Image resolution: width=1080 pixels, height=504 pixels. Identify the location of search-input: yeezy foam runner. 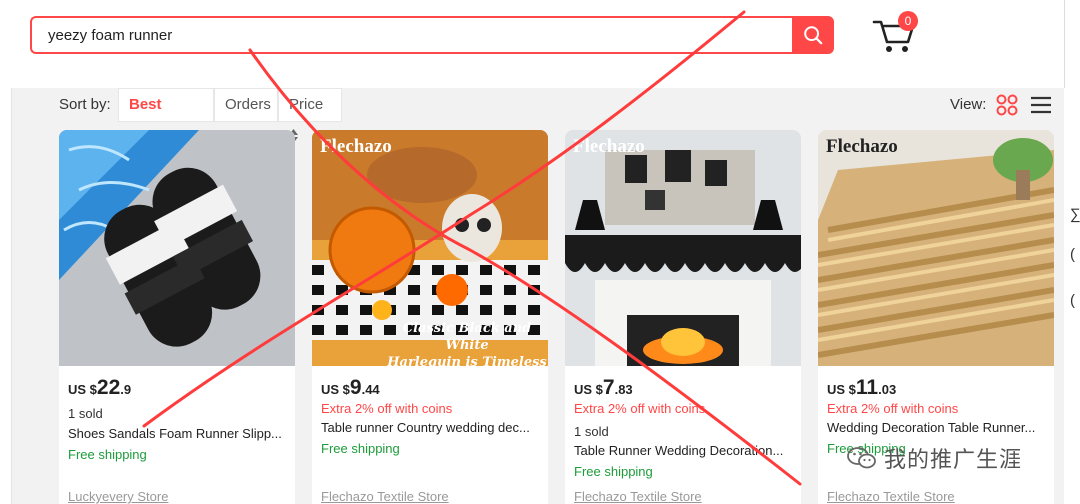
(411, 35).